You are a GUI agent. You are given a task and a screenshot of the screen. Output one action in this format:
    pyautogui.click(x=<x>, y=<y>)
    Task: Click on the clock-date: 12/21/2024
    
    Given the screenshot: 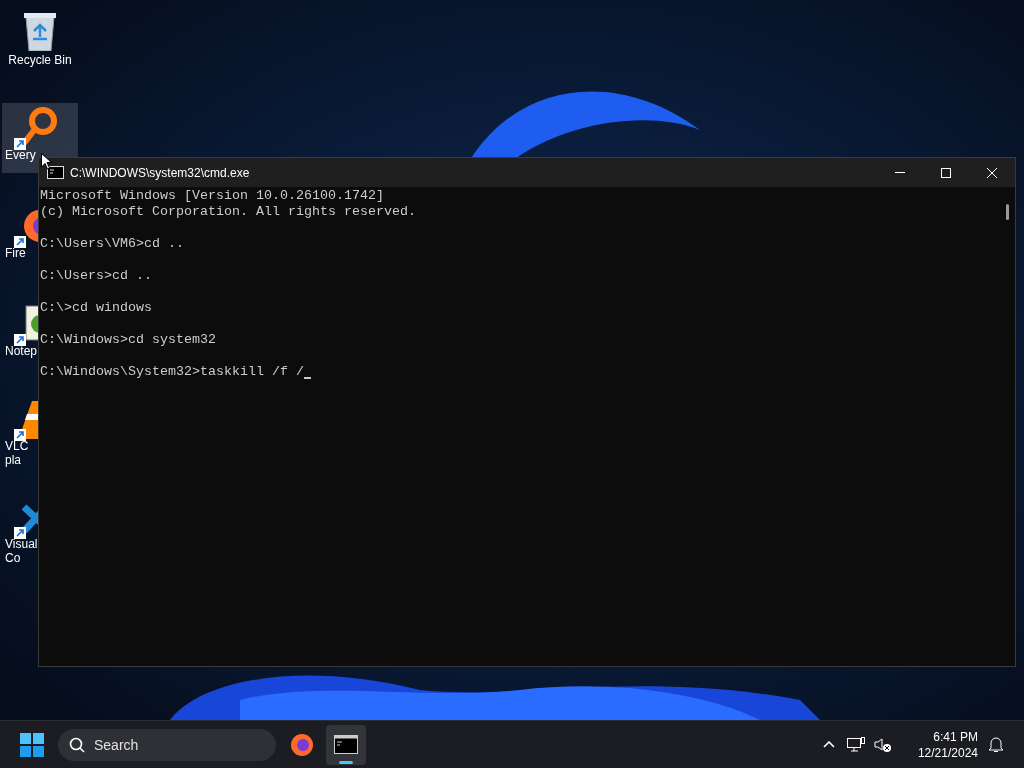 What is the action you would take?
    pyautogui.click(x=947, y=752)
    